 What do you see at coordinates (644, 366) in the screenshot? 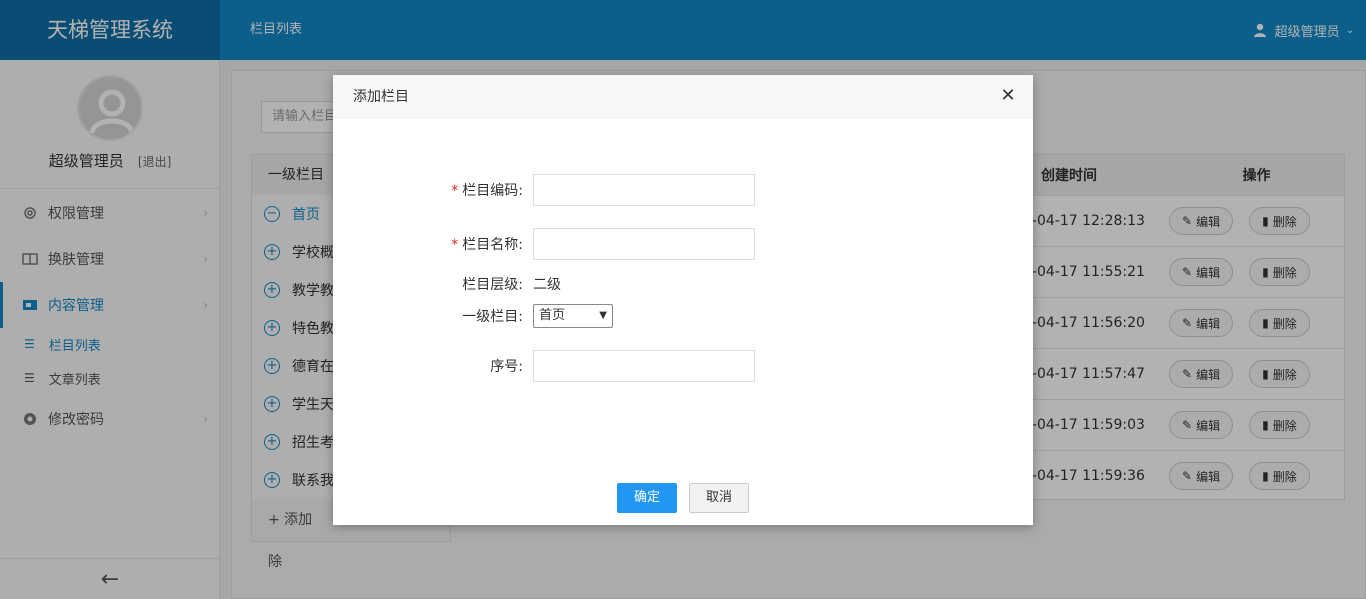
I see `order-input` at bounding box center [644, 366].